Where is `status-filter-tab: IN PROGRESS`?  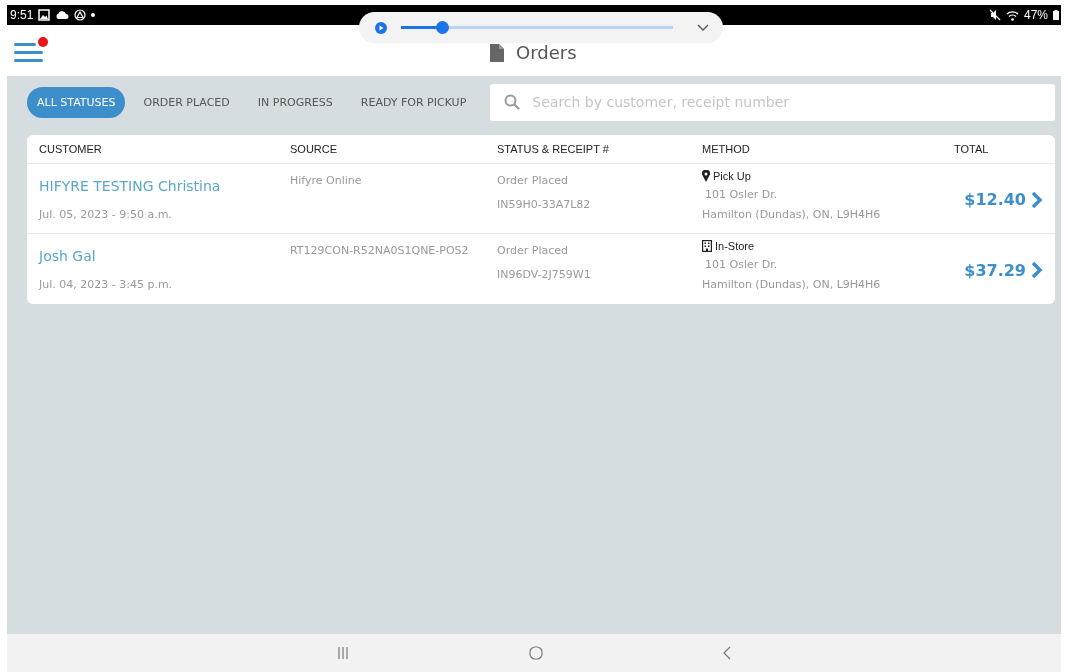 status-filter-tab: IN PROGRESS is located at coordinates (295, 102).